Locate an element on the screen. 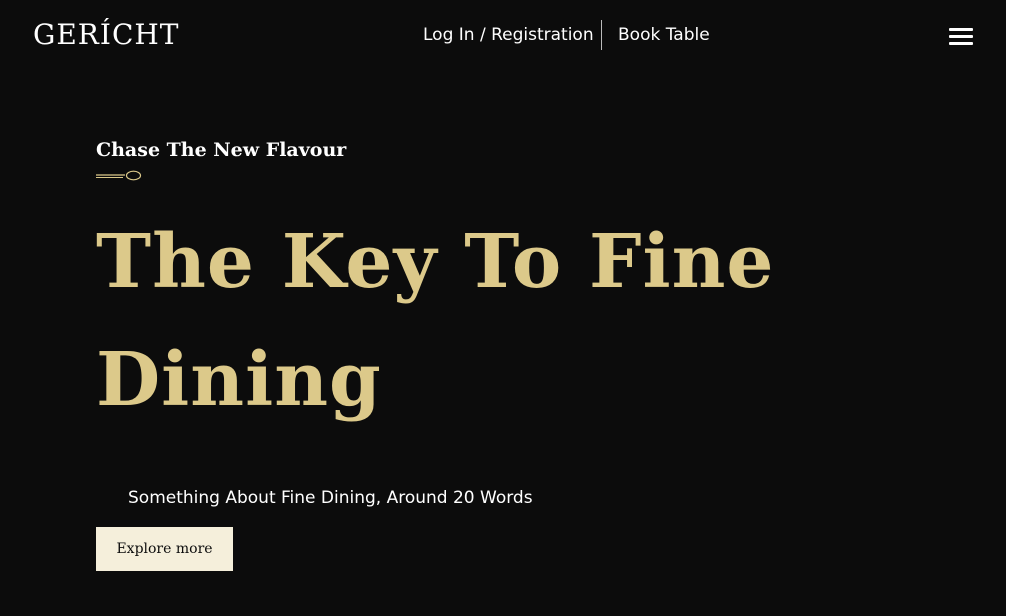 The width and height of the screenshot is (1009, 616). explore-more-button: Explore more is located at coordinates (164, 549).